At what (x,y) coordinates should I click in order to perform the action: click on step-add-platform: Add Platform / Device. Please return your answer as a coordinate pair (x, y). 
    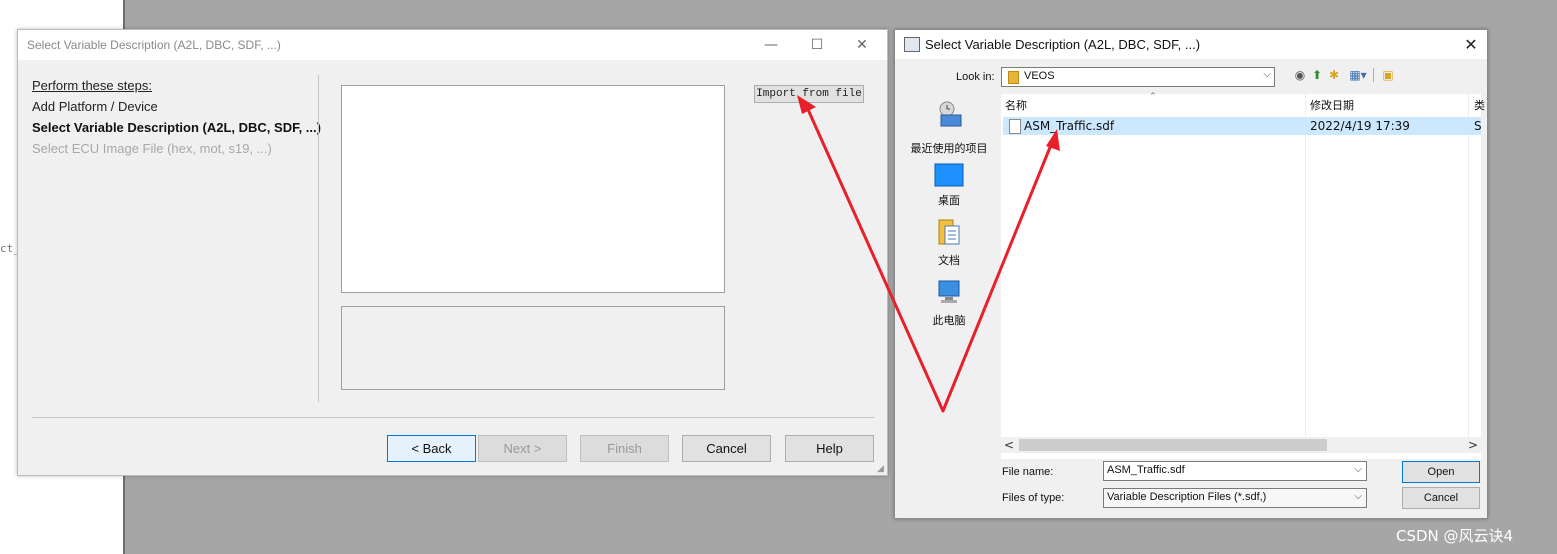
    Looking at the image, I should click on (95, 106).